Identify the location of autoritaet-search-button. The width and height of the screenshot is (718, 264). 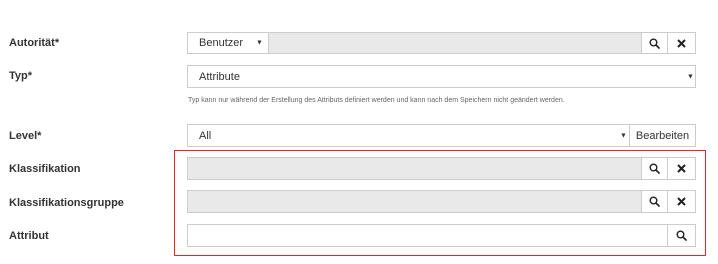
(654, 43).